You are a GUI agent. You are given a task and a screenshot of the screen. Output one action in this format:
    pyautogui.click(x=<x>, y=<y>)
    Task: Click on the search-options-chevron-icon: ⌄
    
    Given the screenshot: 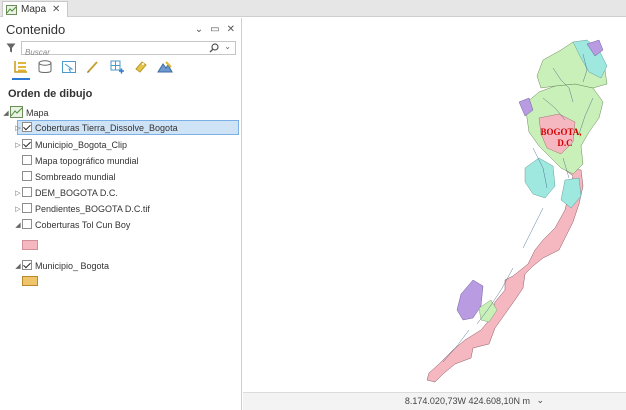 What is the action you would take?
    pyautogui.click(x=227, y=46)
    